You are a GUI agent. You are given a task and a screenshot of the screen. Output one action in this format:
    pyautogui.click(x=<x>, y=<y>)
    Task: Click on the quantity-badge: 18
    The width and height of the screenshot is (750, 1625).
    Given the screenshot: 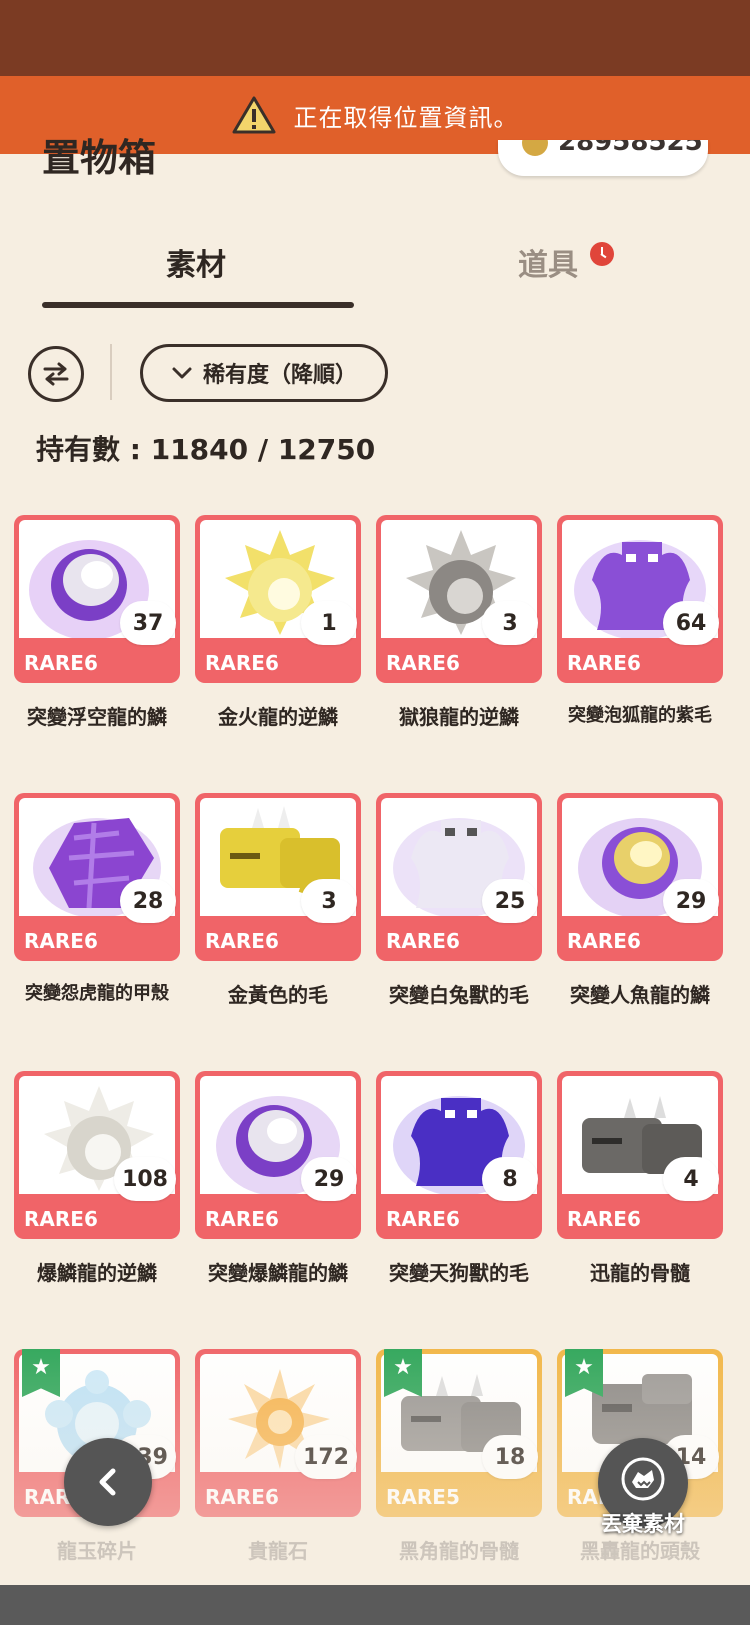 What is the action you would take?
    pyautogui.click(x=510, y=1457)
    